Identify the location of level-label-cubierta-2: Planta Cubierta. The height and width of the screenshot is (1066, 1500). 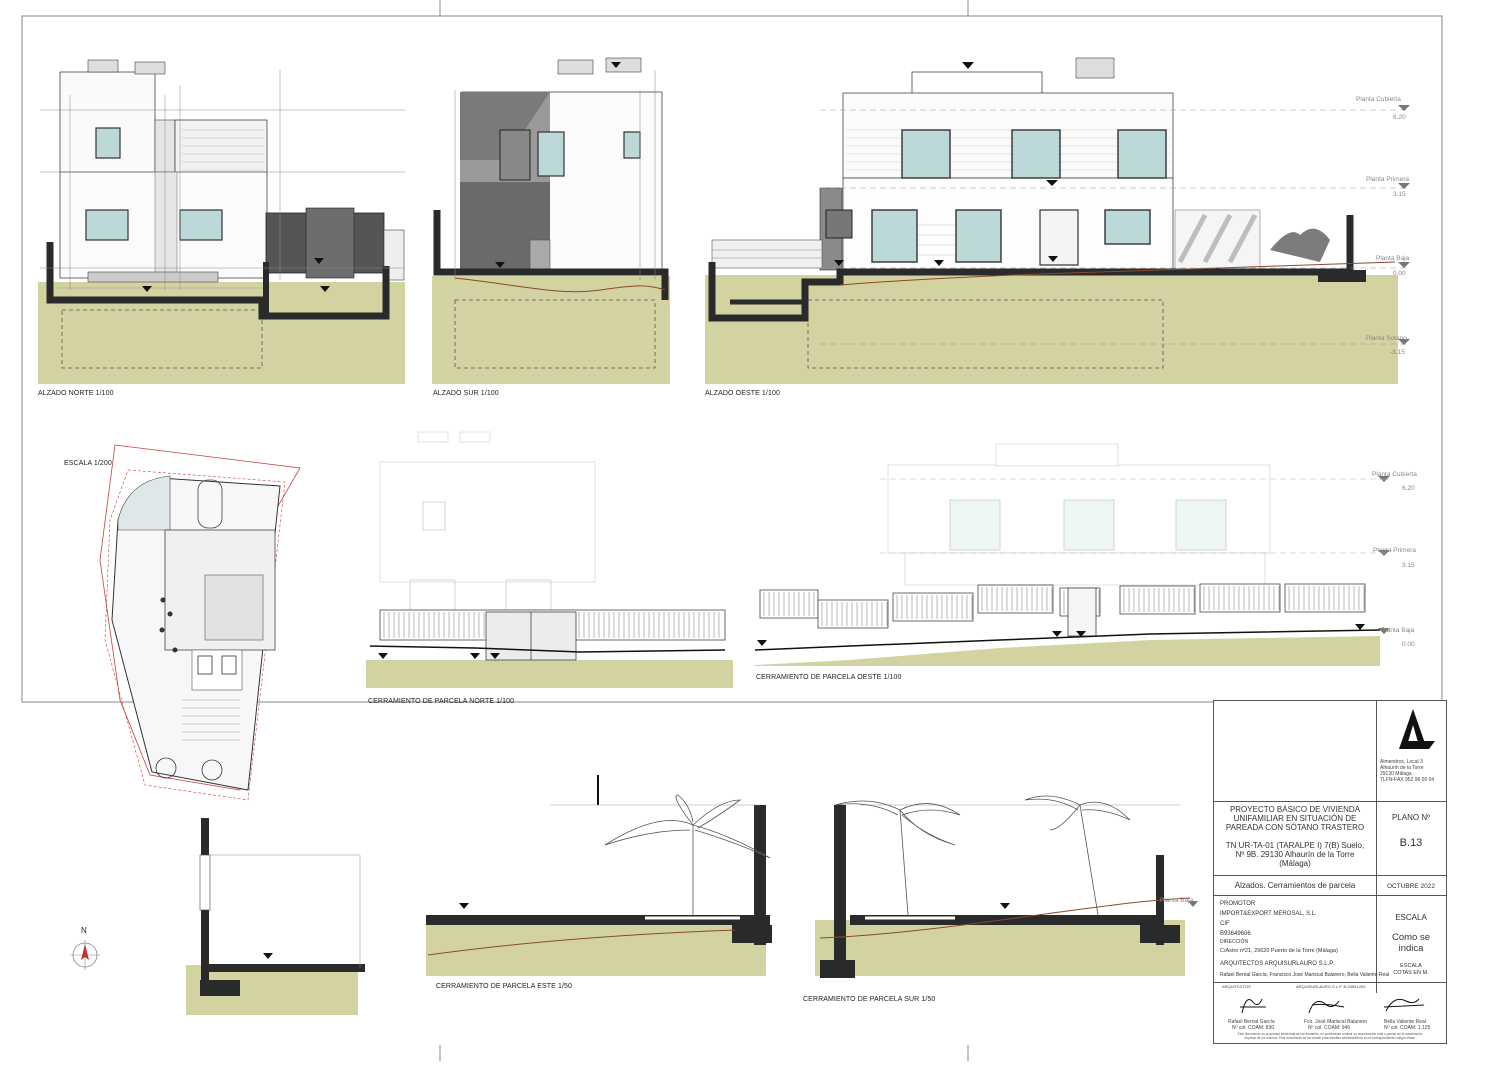
(1394, 474).